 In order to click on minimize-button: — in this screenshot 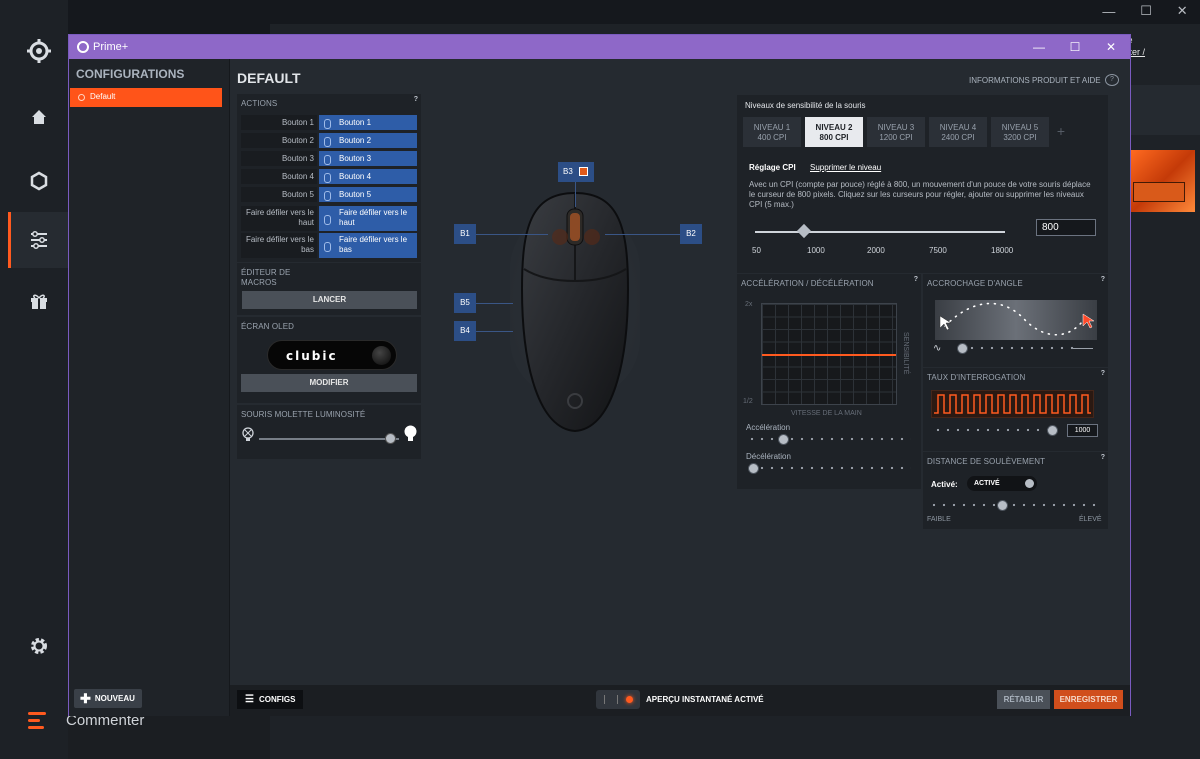, I will do `click(1039, 47)`.